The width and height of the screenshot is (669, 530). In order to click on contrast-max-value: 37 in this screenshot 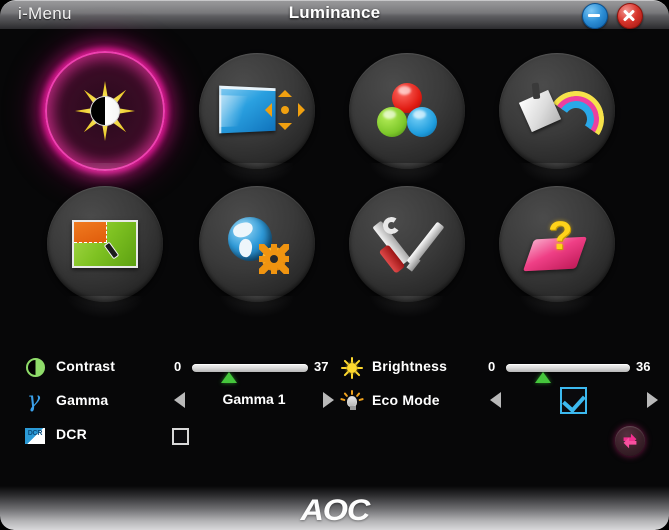, I will do `click(321, 366)`.